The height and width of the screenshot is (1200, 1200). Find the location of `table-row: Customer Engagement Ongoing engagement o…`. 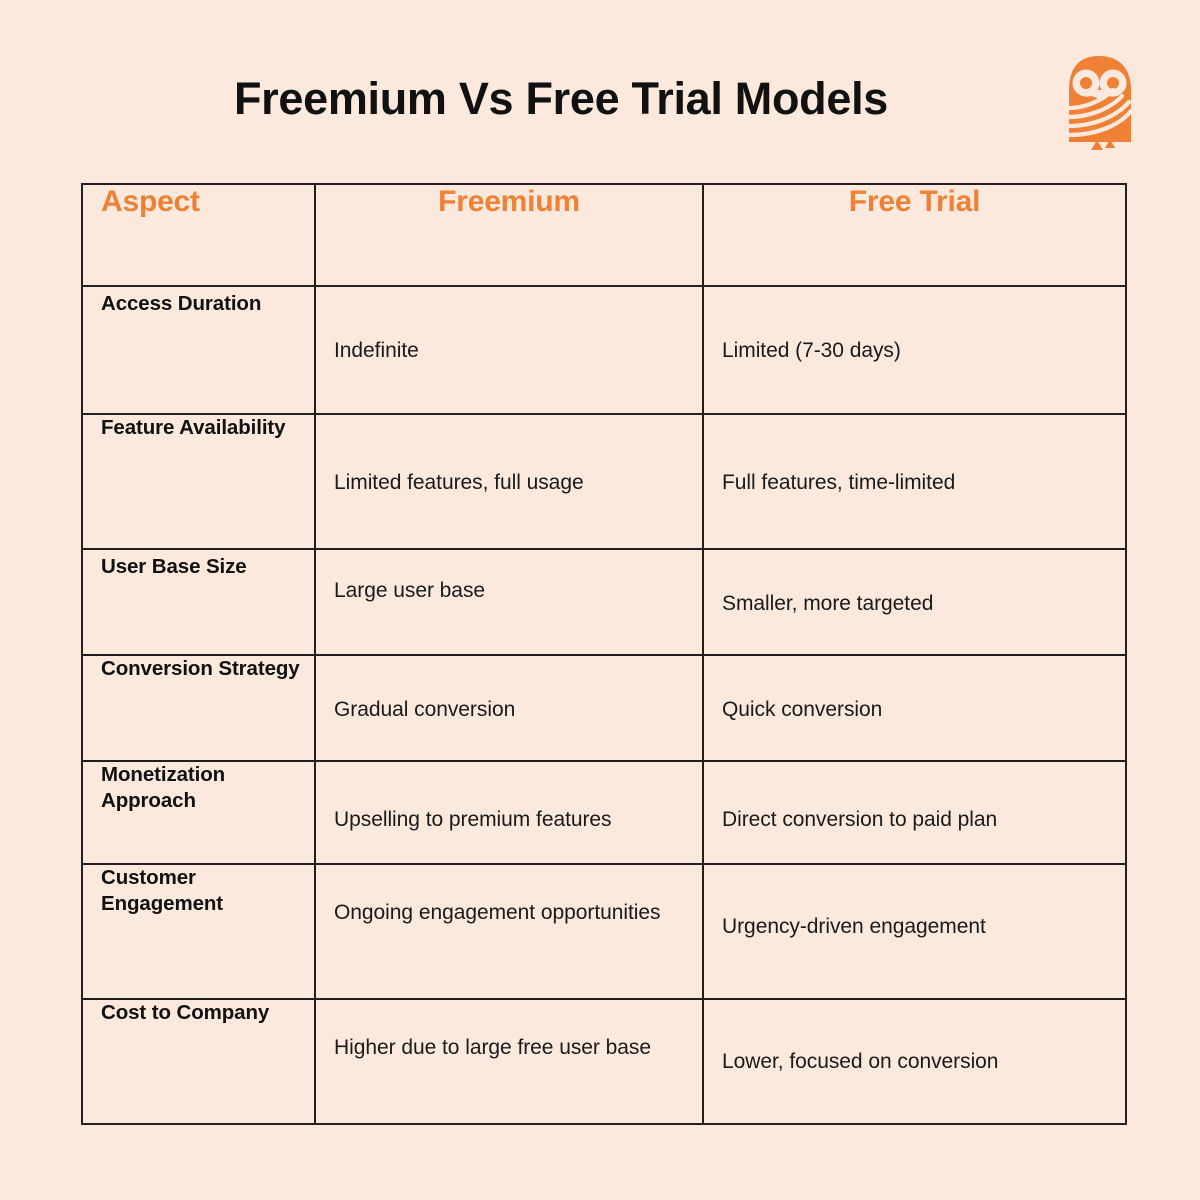

table-row: Customer Engagement Ongoing engagement o… is located at coordinates (604, 931).